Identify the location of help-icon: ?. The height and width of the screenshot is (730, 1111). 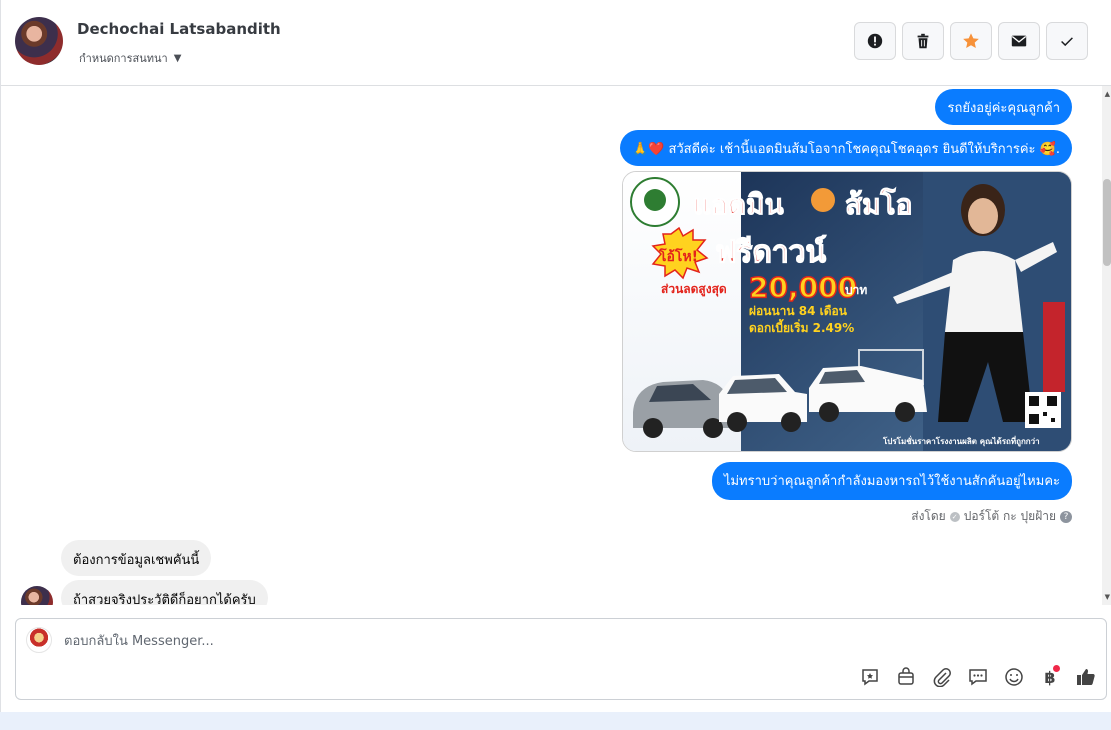
(1066, 516).